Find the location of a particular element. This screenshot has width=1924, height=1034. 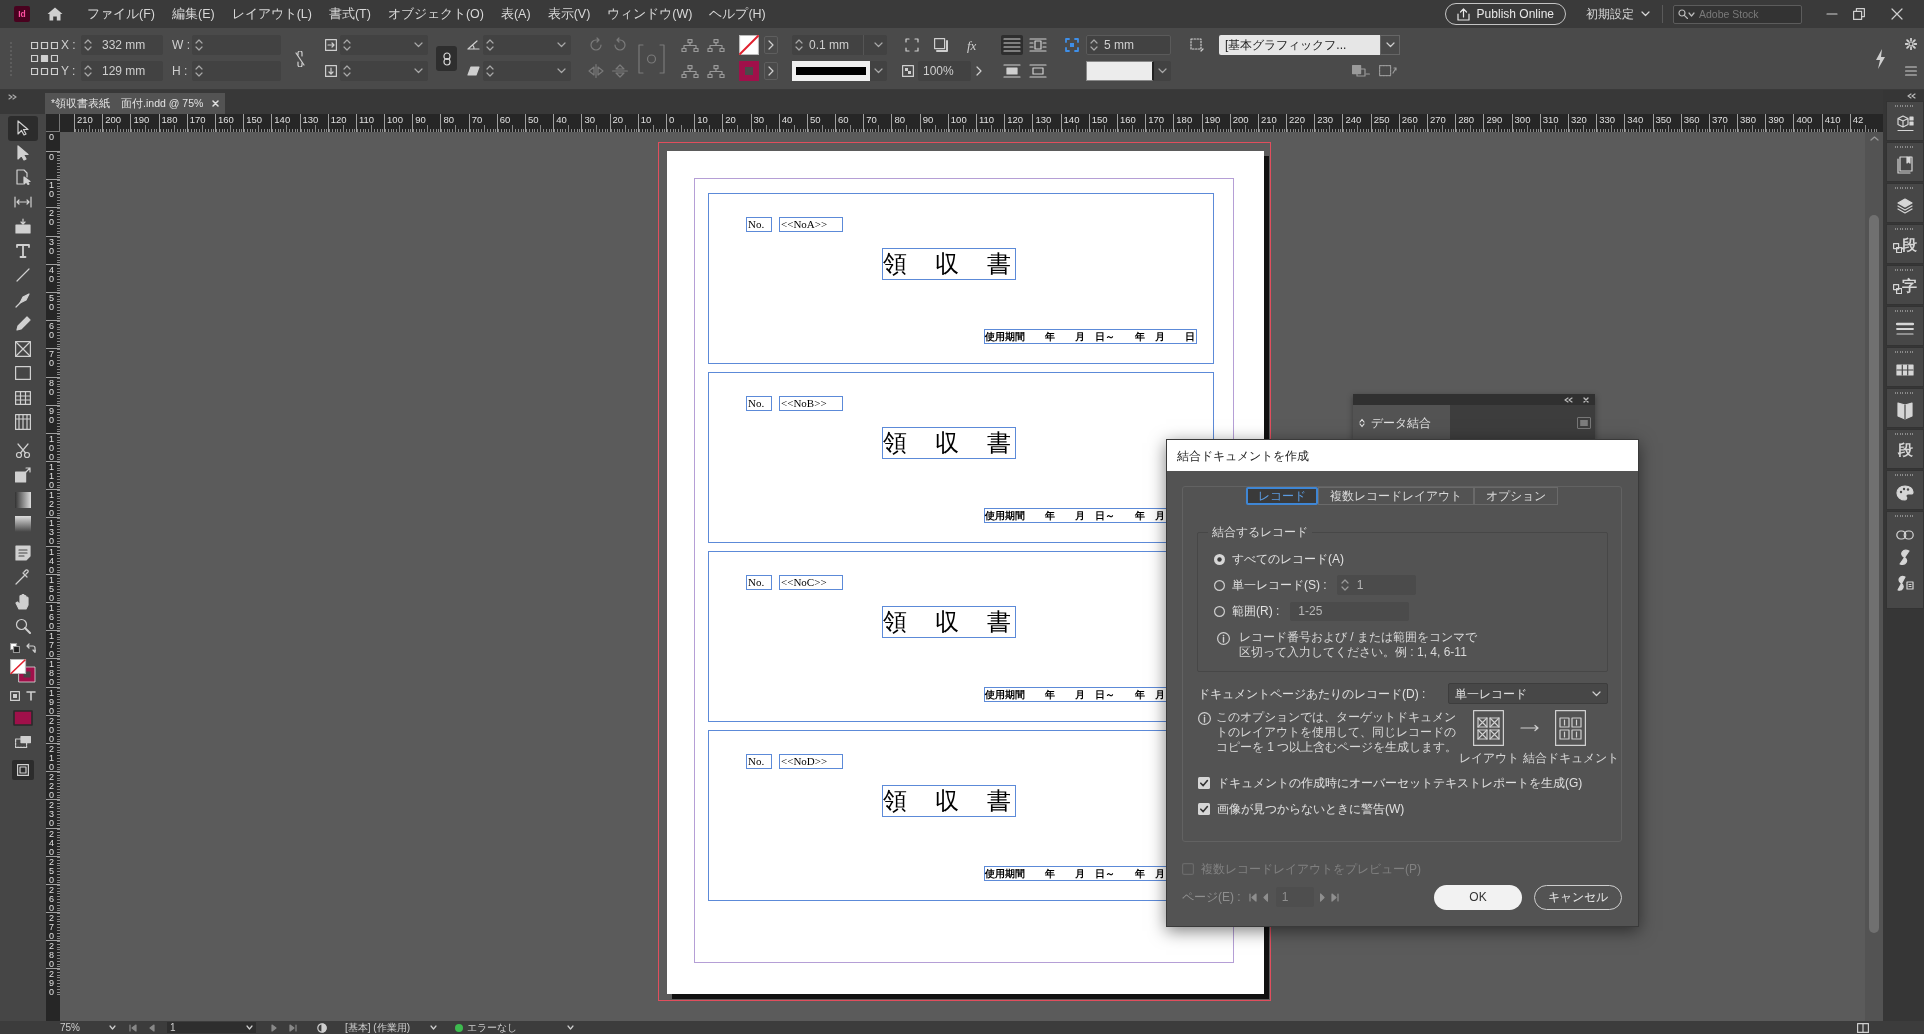

preflight-dropdown: エラーなし is located at coordinates (520, 1027).